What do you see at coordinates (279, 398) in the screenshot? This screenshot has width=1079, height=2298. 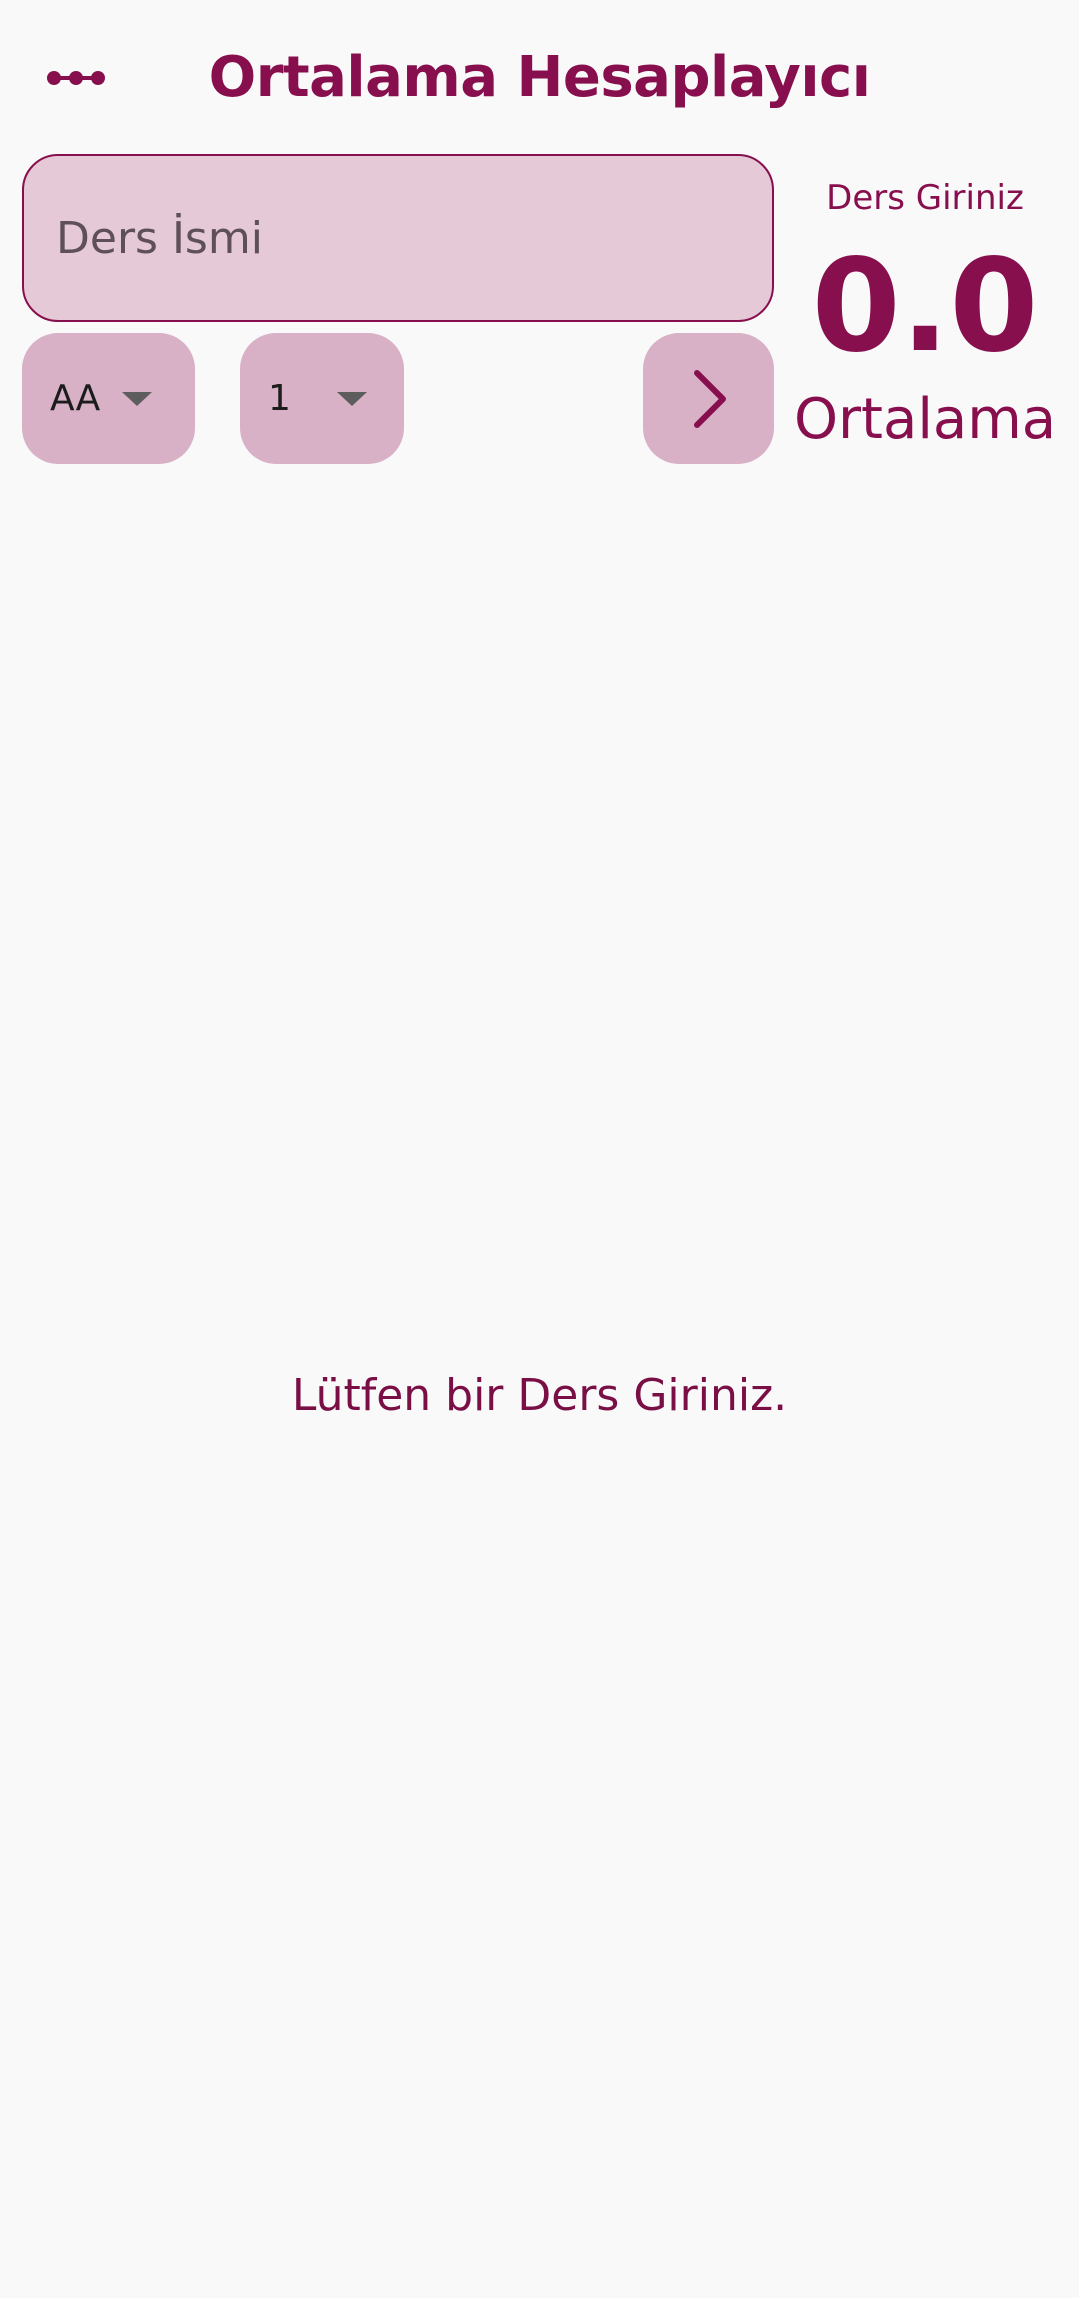 I see `credit-selected-value: 1` at bounding box center [279, 398].